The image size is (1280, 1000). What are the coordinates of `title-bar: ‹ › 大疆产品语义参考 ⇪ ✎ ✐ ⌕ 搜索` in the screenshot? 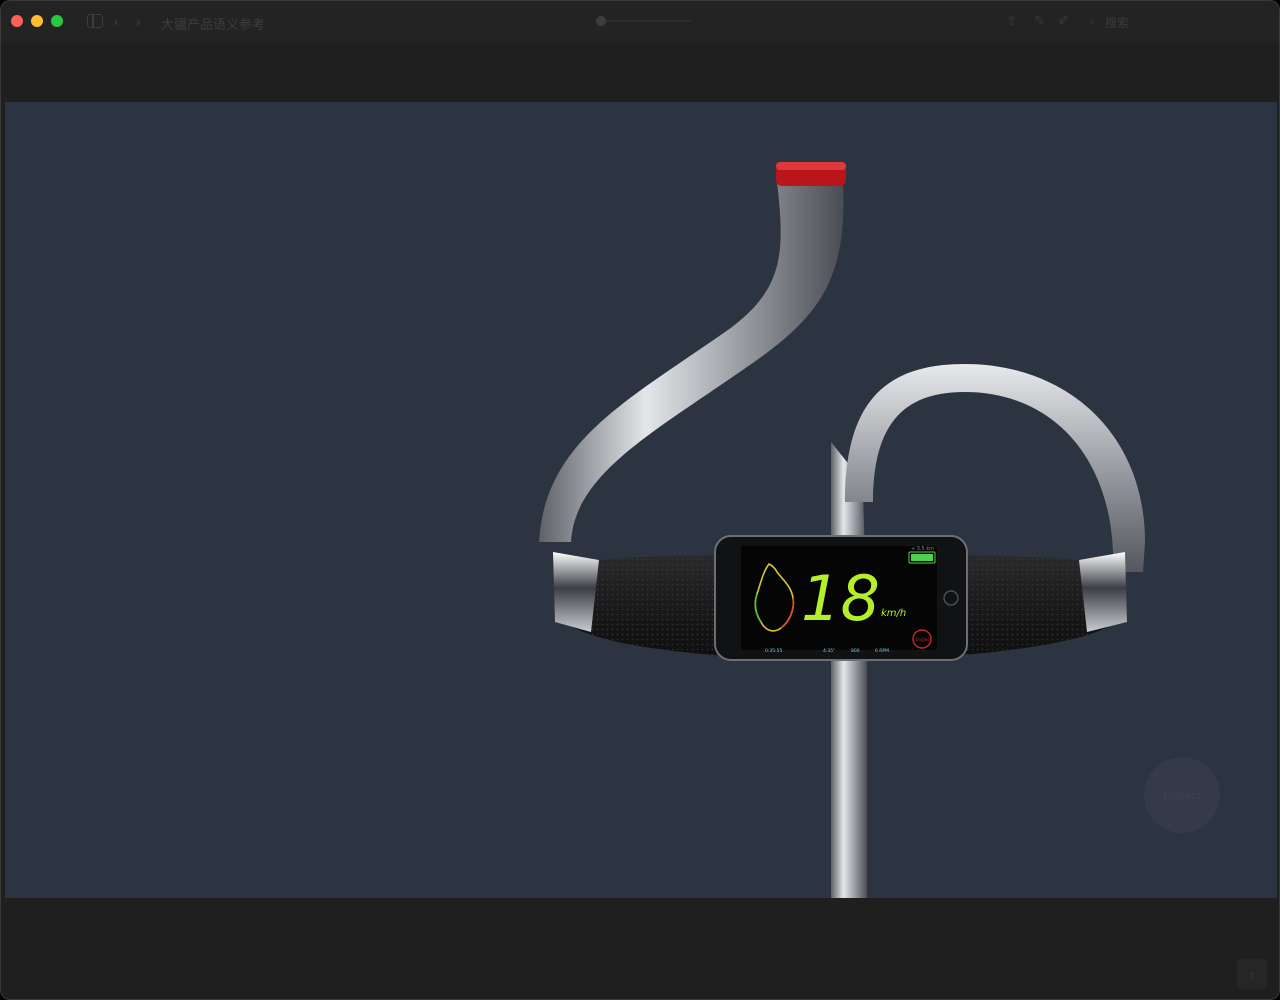 It's located at (640, 22).